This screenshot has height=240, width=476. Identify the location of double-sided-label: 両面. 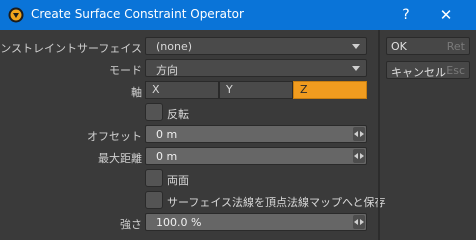
(178, 180).